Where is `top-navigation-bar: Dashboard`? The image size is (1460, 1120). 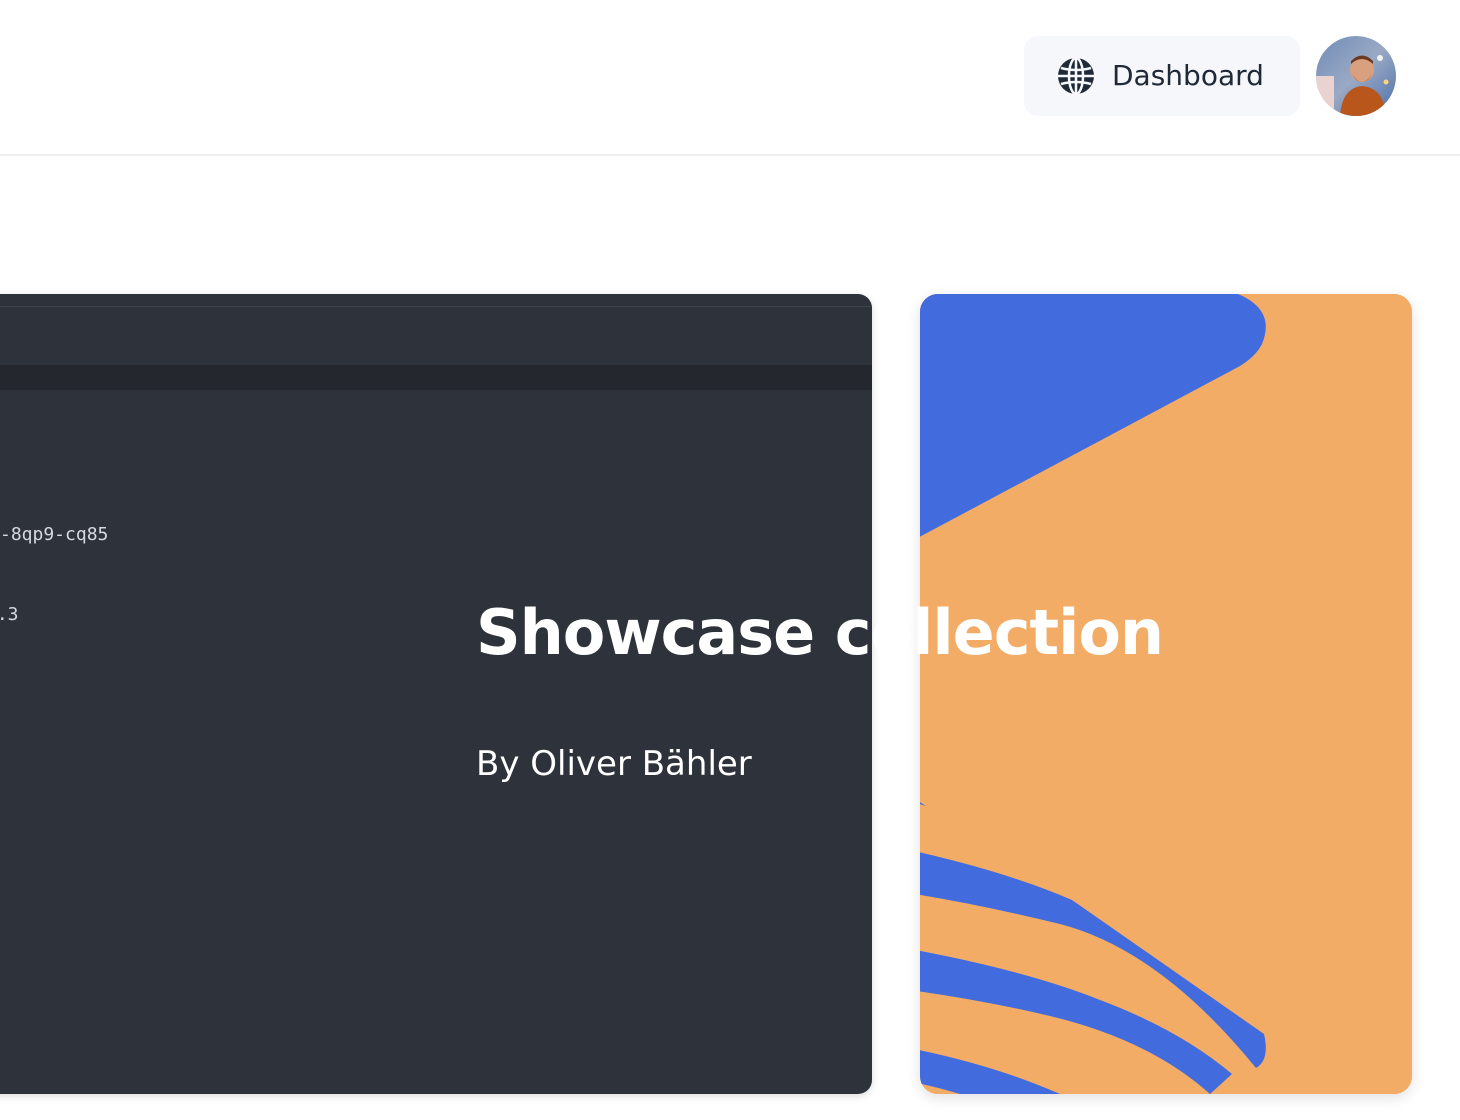
top-navigation-bar: Dashboard is located at coordinates (730, 78).